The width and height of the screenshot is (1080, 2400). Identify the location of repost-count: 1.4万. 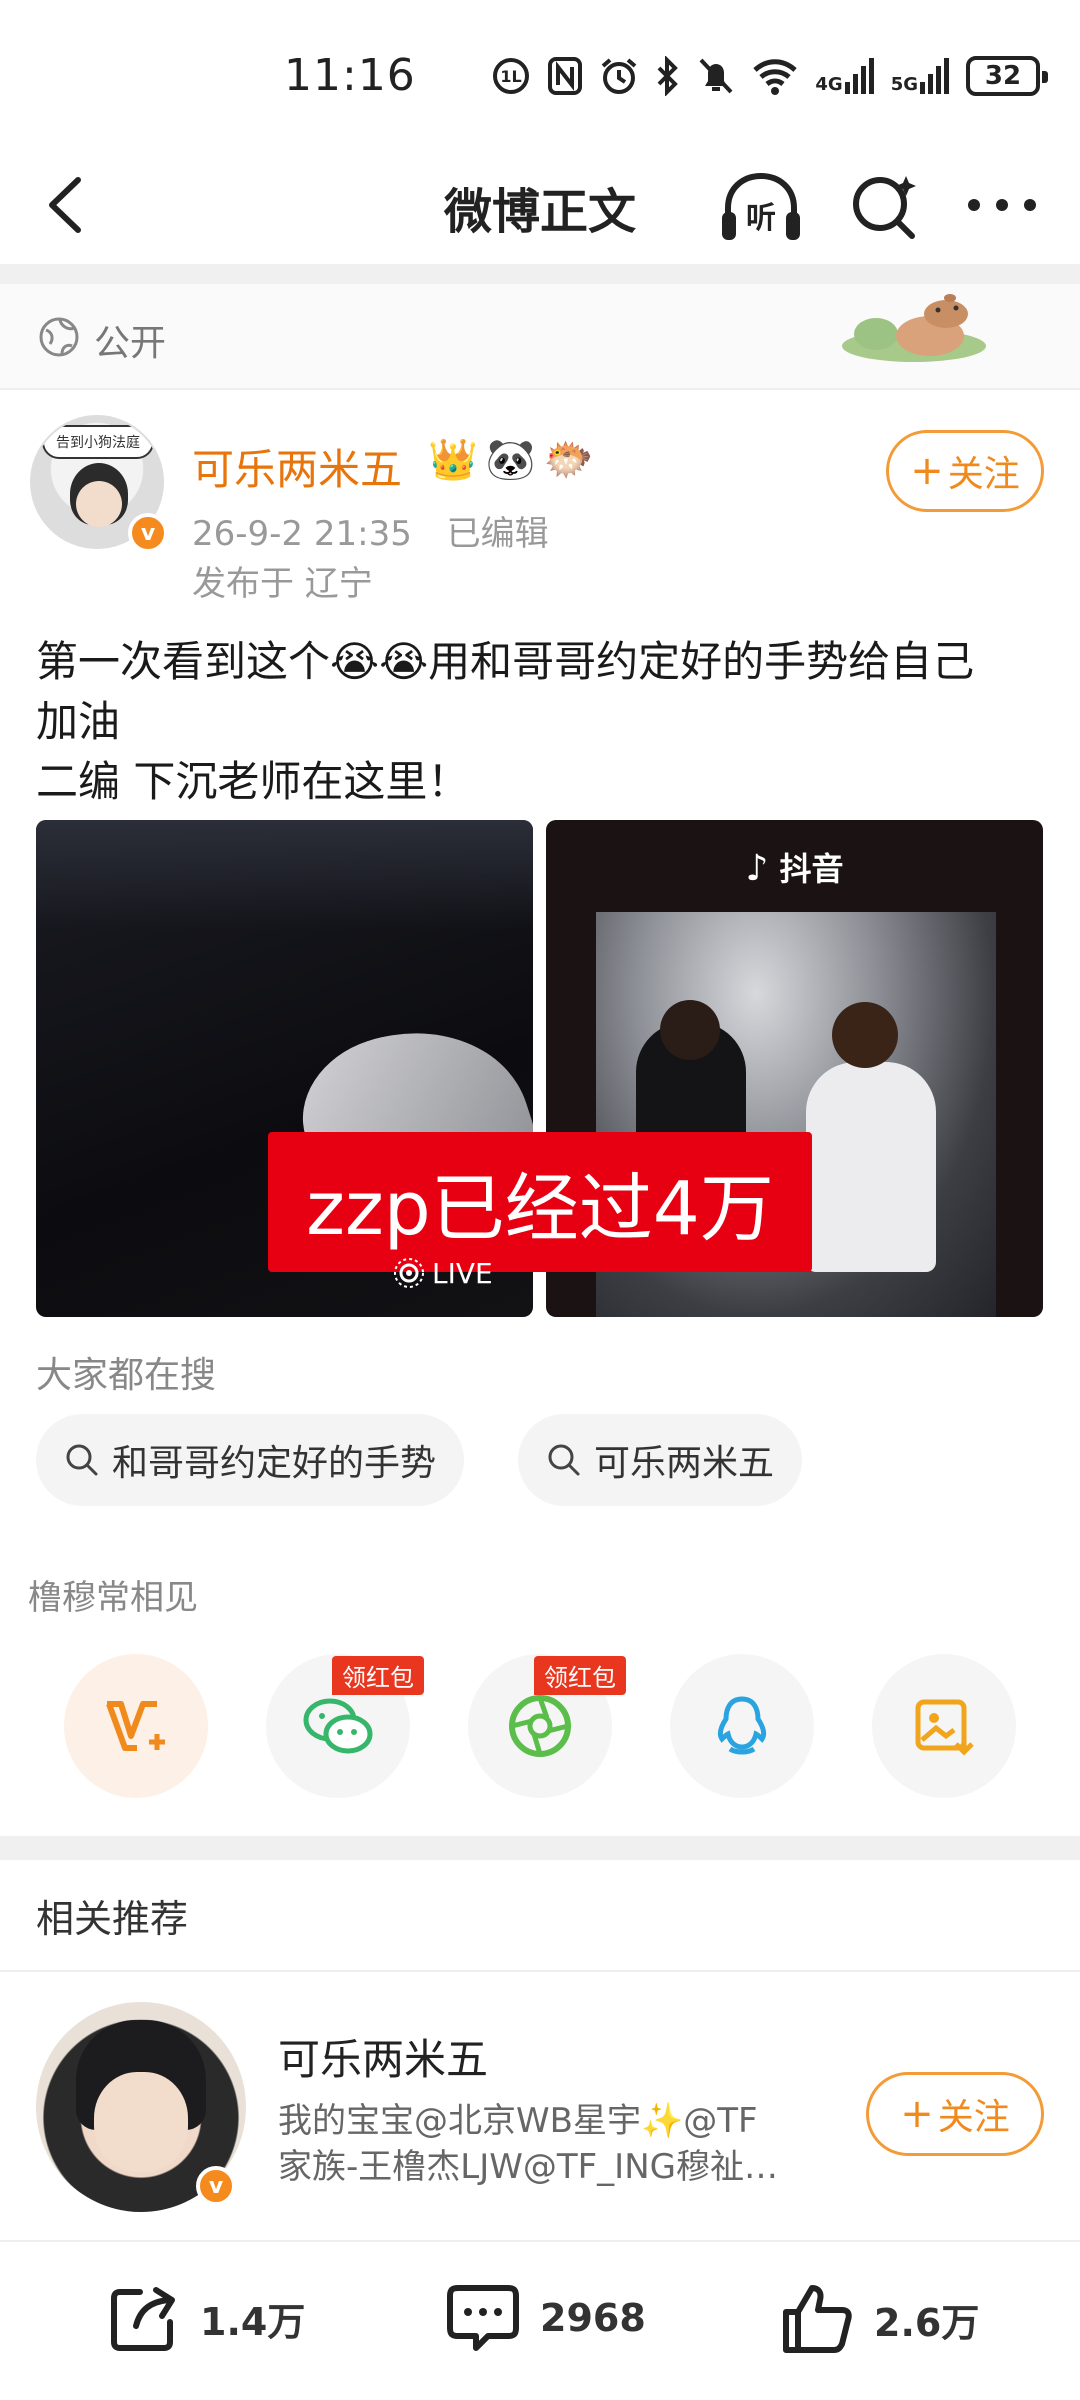
(253, 2321).